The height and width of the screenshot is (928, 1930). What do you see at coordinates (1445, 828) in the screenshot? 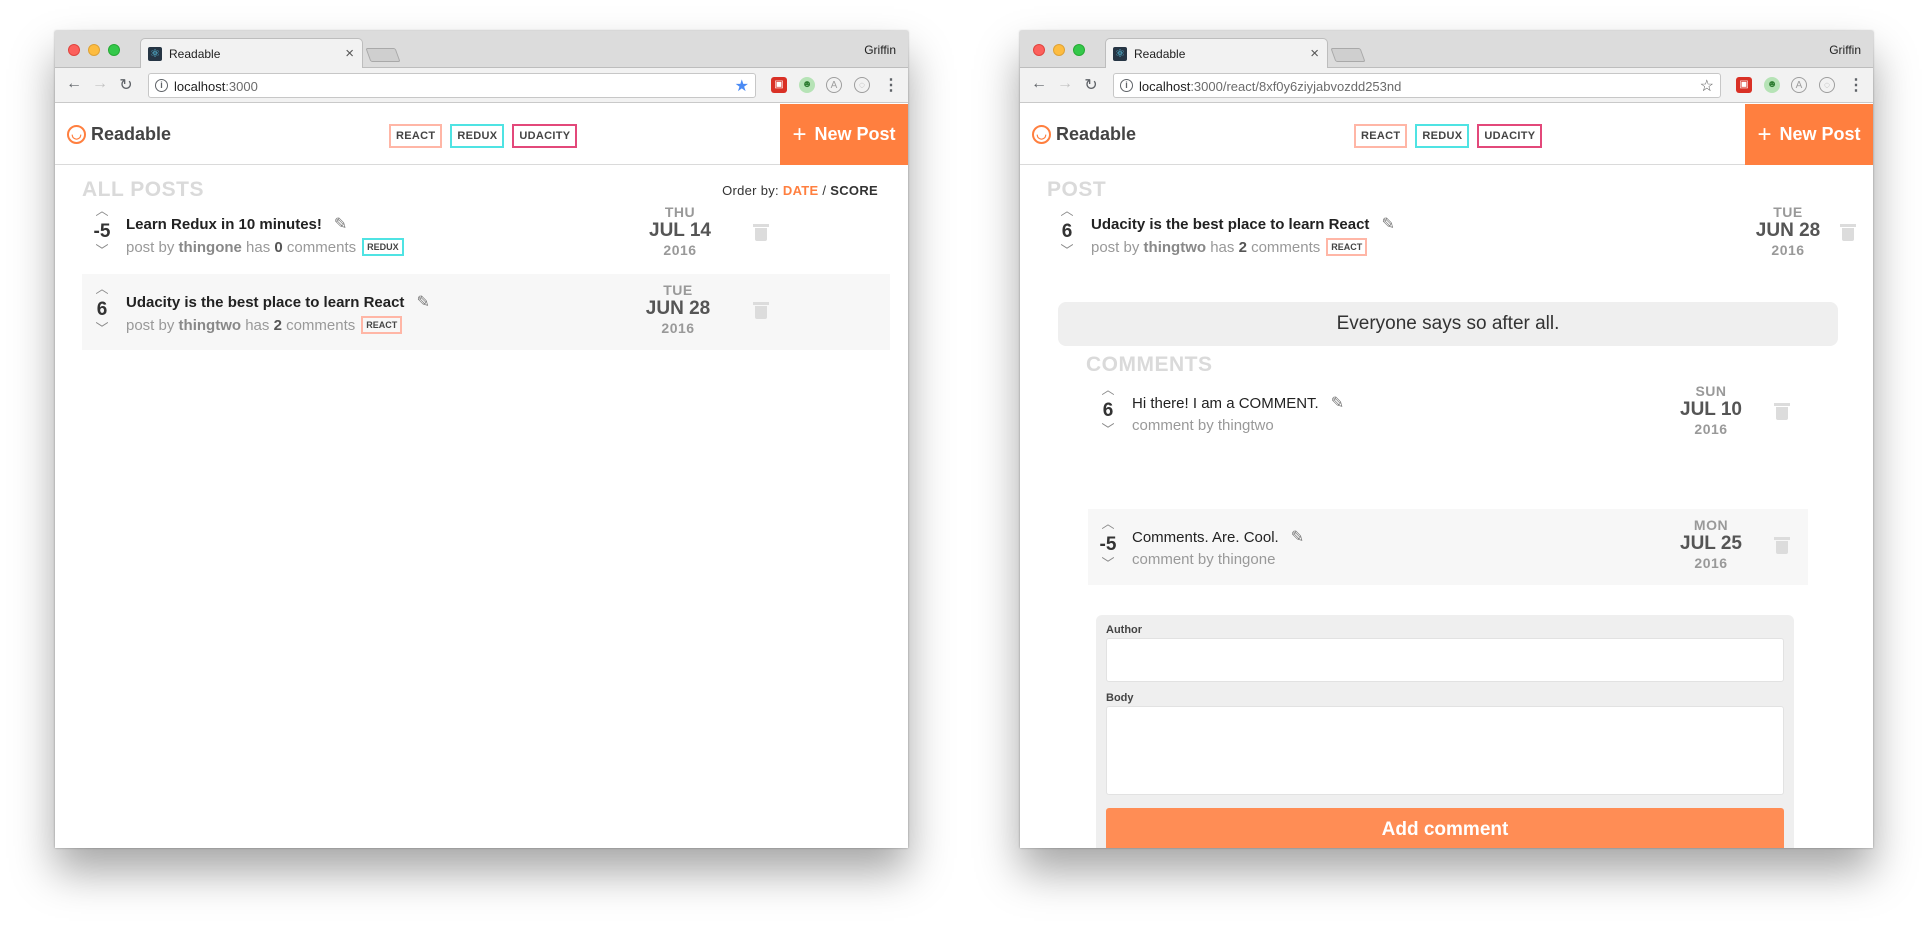
I see `add-comment-button: Add comment` at bounding box center [1445, 828].